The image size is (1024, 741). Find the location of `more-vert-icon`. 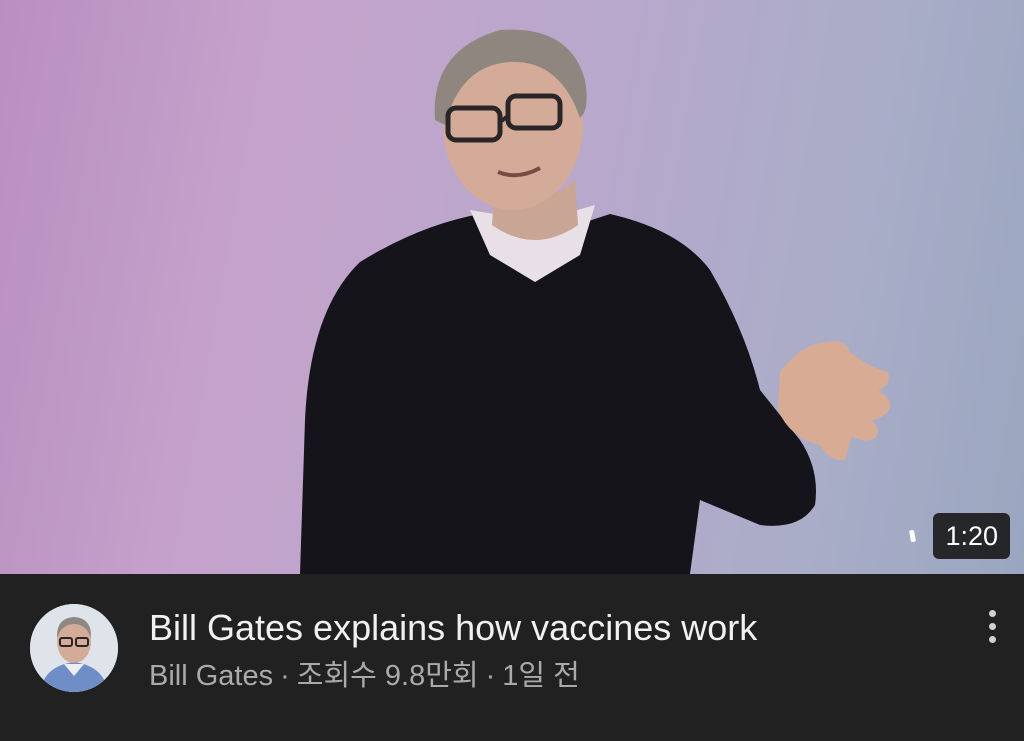

more-vert-icon is located at coordinates (992, 626).